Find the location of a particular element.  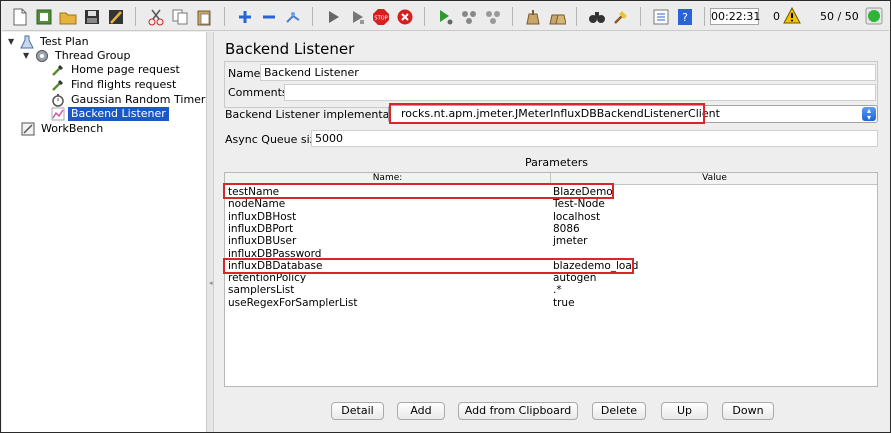

highlight-testname-row is located at coordinates (418, 191).